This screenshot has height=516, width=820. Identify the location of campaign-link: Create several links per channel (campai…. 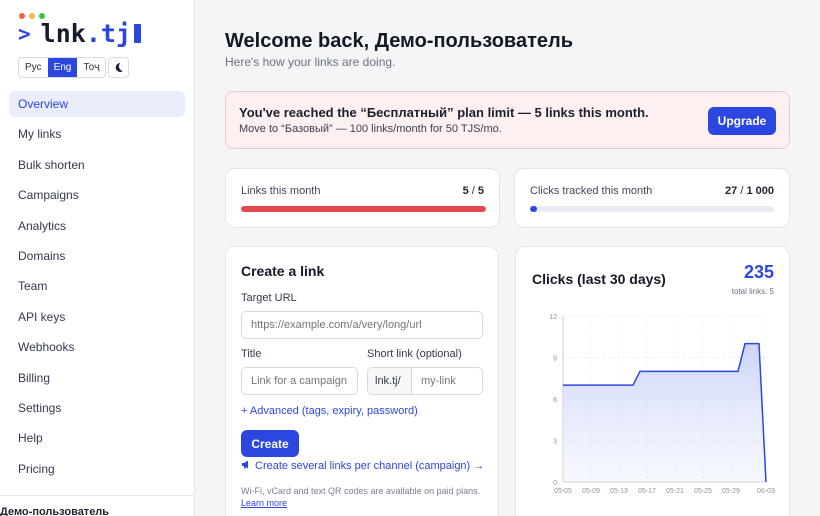
(362, 466).